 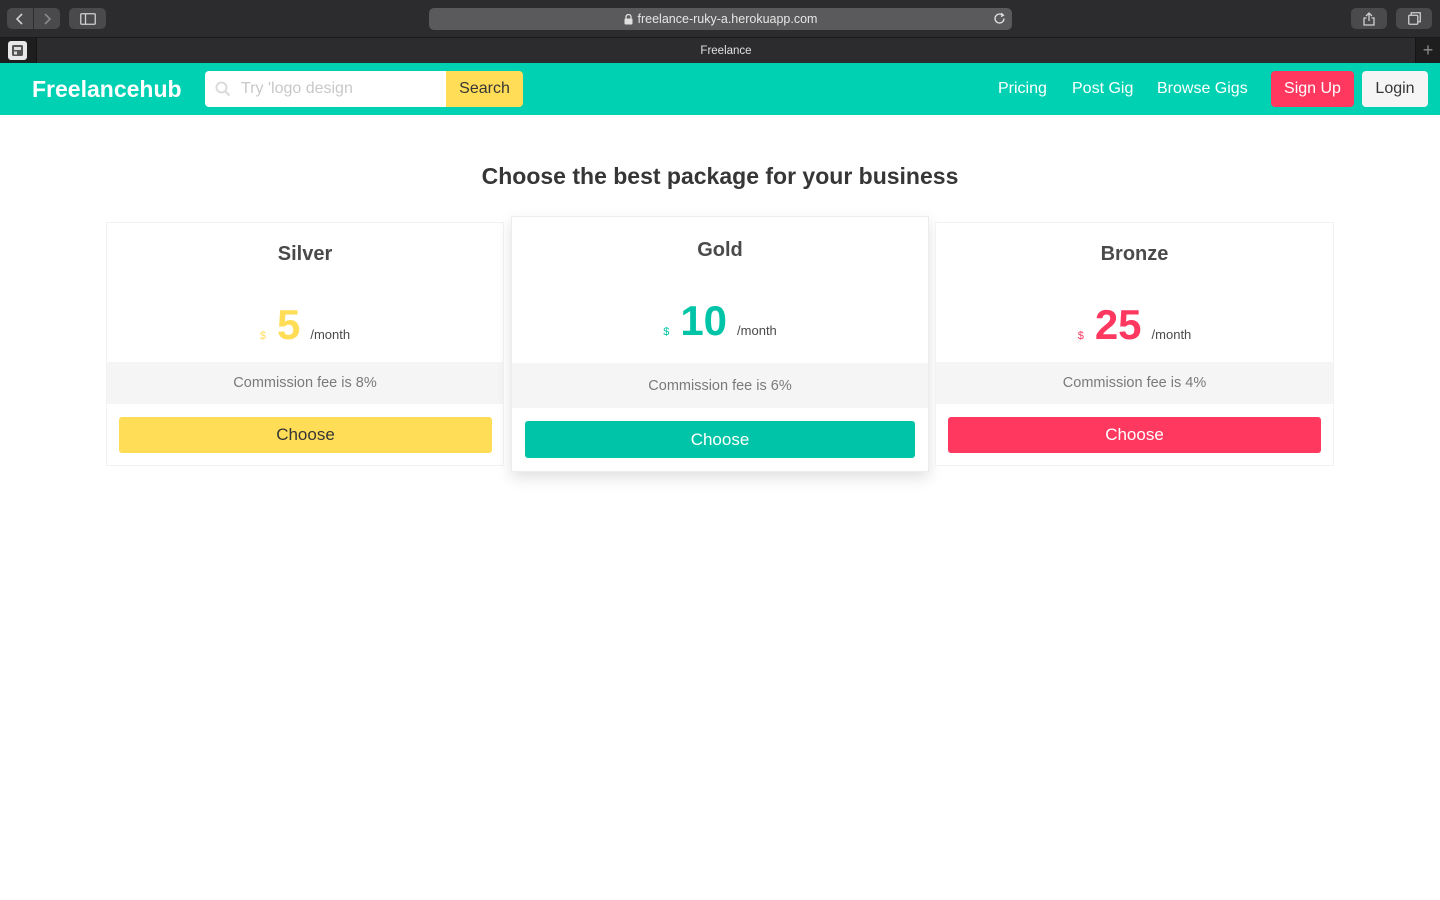 I want to click on tab-overview-button, so click(x=1414, y=18).